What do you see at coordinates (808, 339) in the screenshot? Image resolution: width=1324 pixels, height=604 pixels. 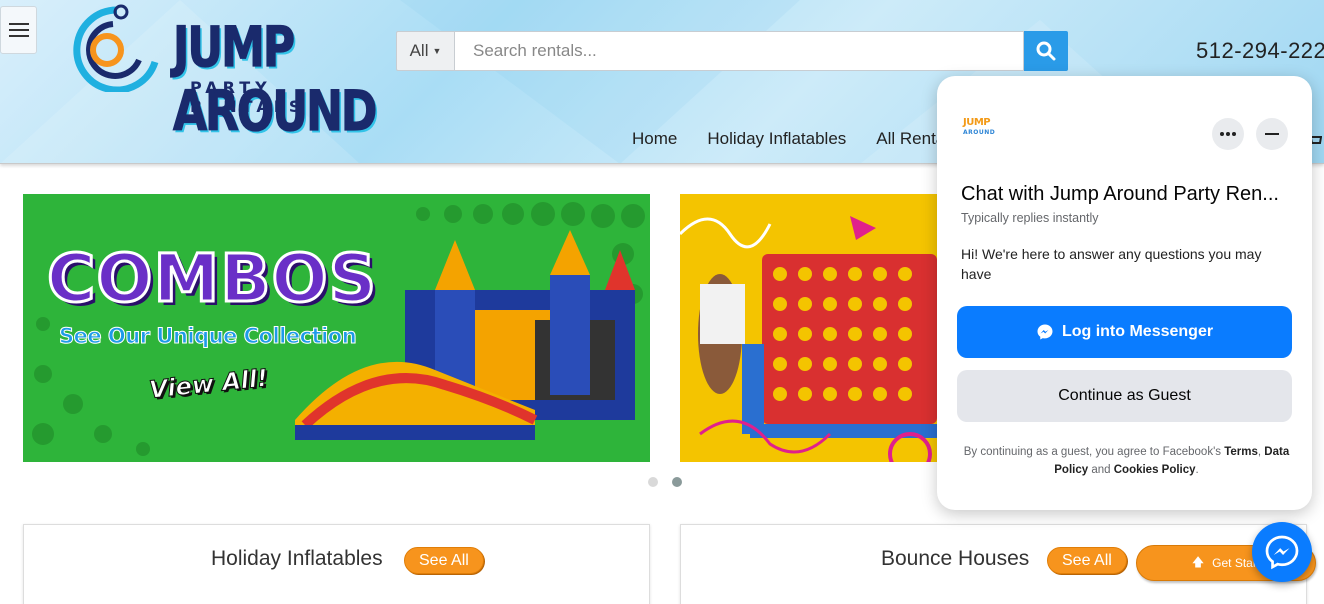 I see `connect-four-image` at bounding box center [808, 339].